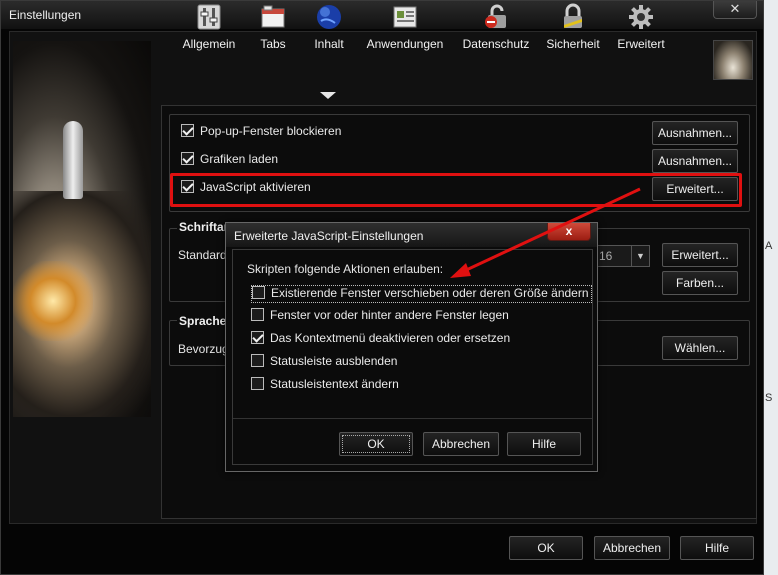 This screenshot has width=778, height=575. I want to click on tabs-icon, so click(273, 16).